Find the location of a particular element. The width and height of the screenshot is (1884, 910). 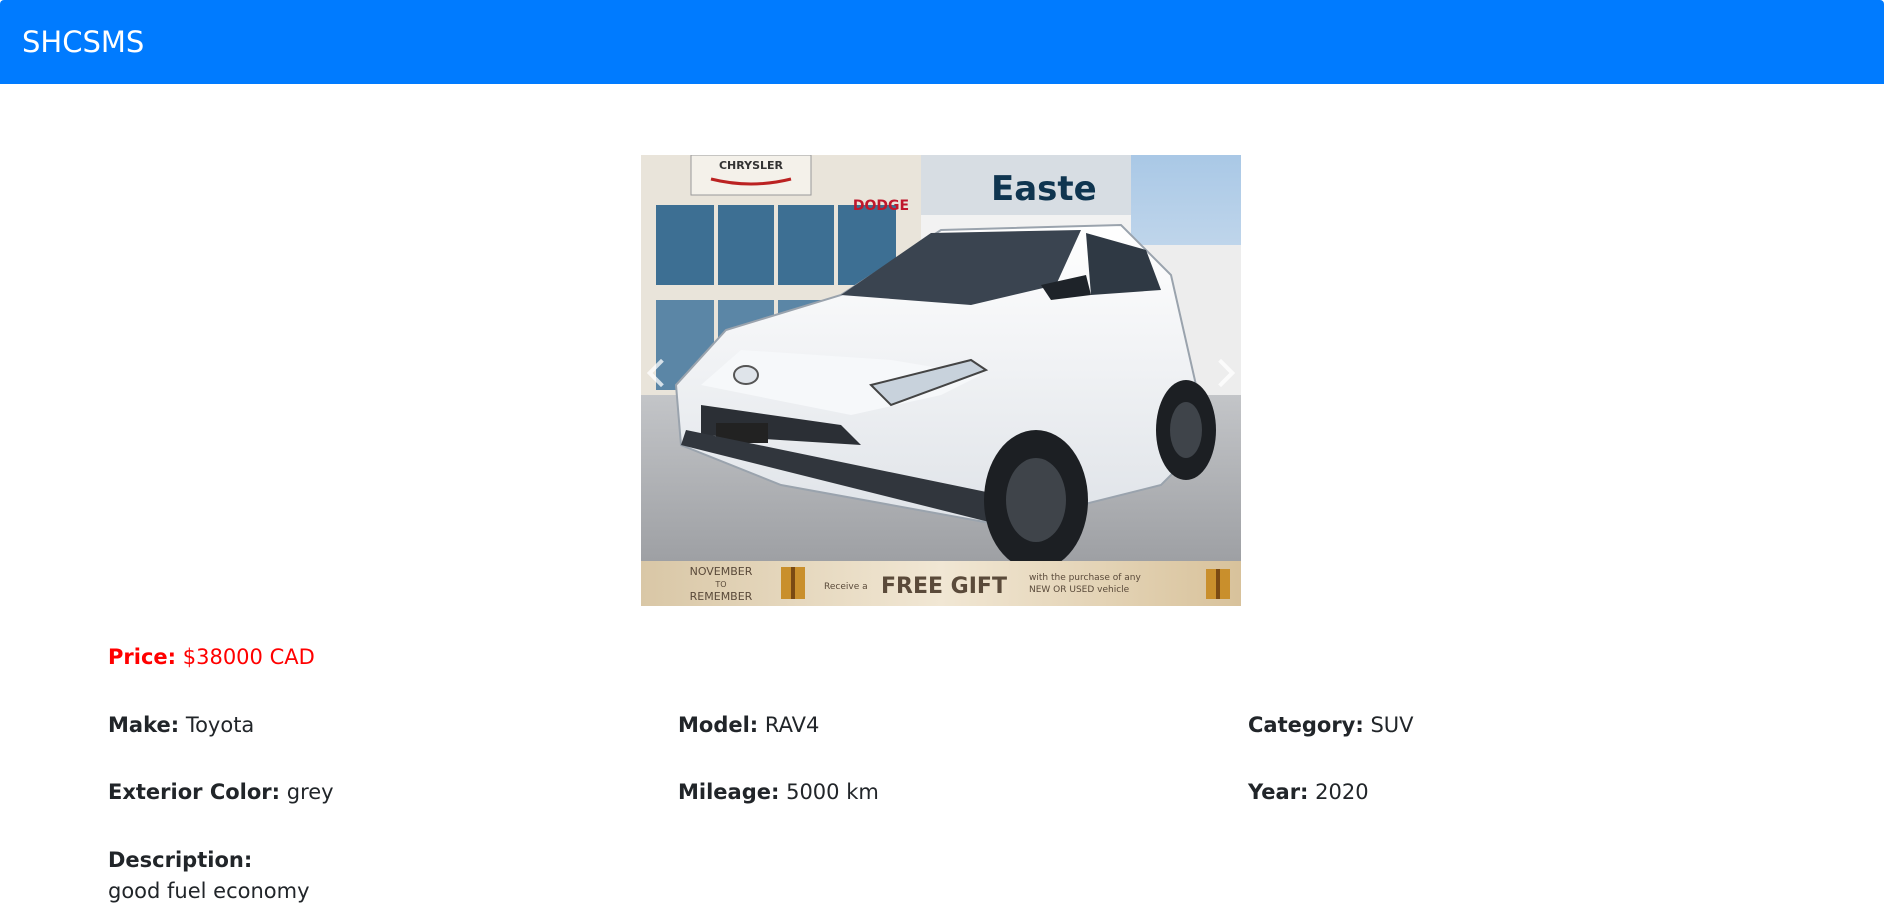

model-label: Model: is located at coordinates (718, 725).